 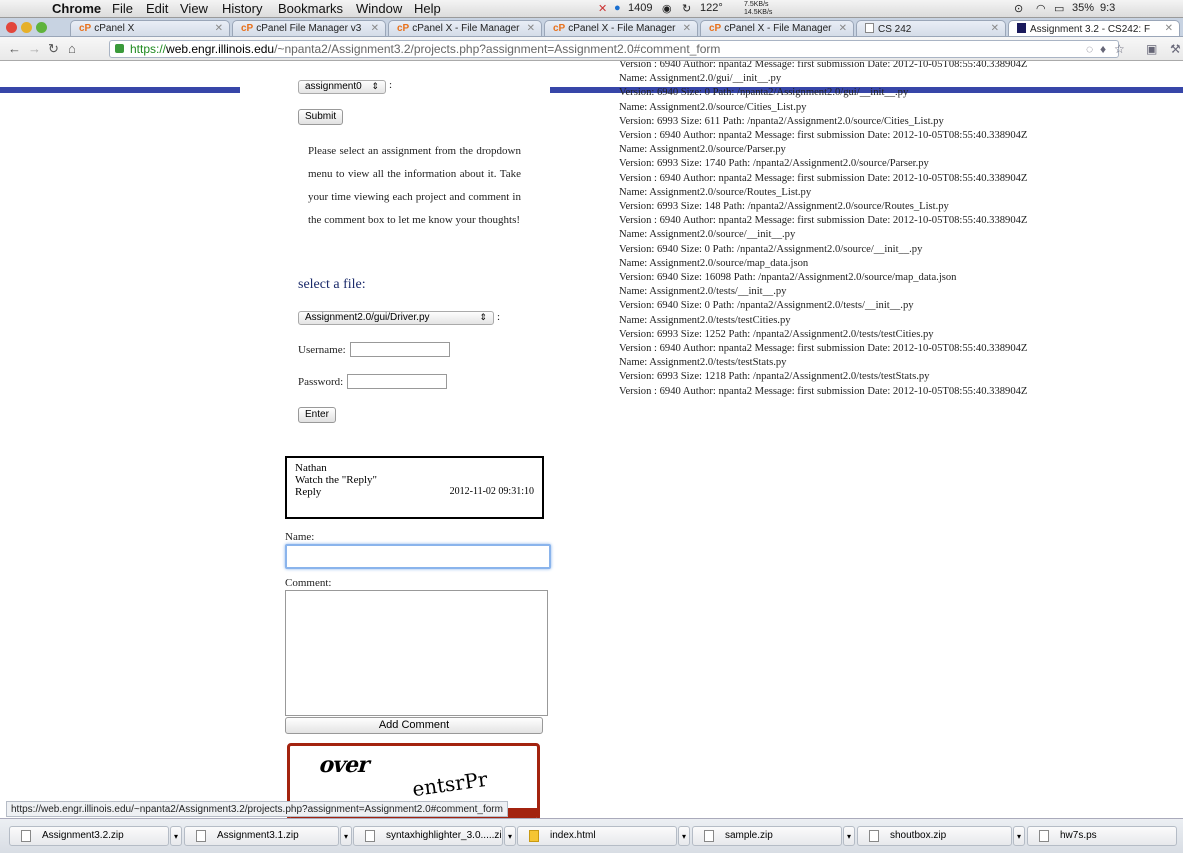 I want to click on tab-label: cPanel X - File Manager, so click(x=778, y=28).